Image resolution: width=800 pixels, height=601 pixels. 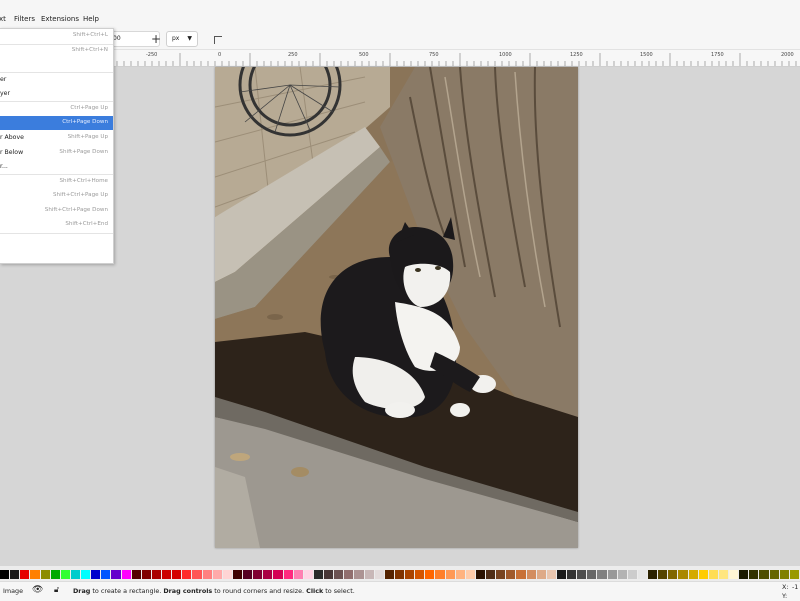 What do you see at coordinates (182, 39) in the screenshot?
I see `unit-select: px ▼` at bounding box center [182, 39].